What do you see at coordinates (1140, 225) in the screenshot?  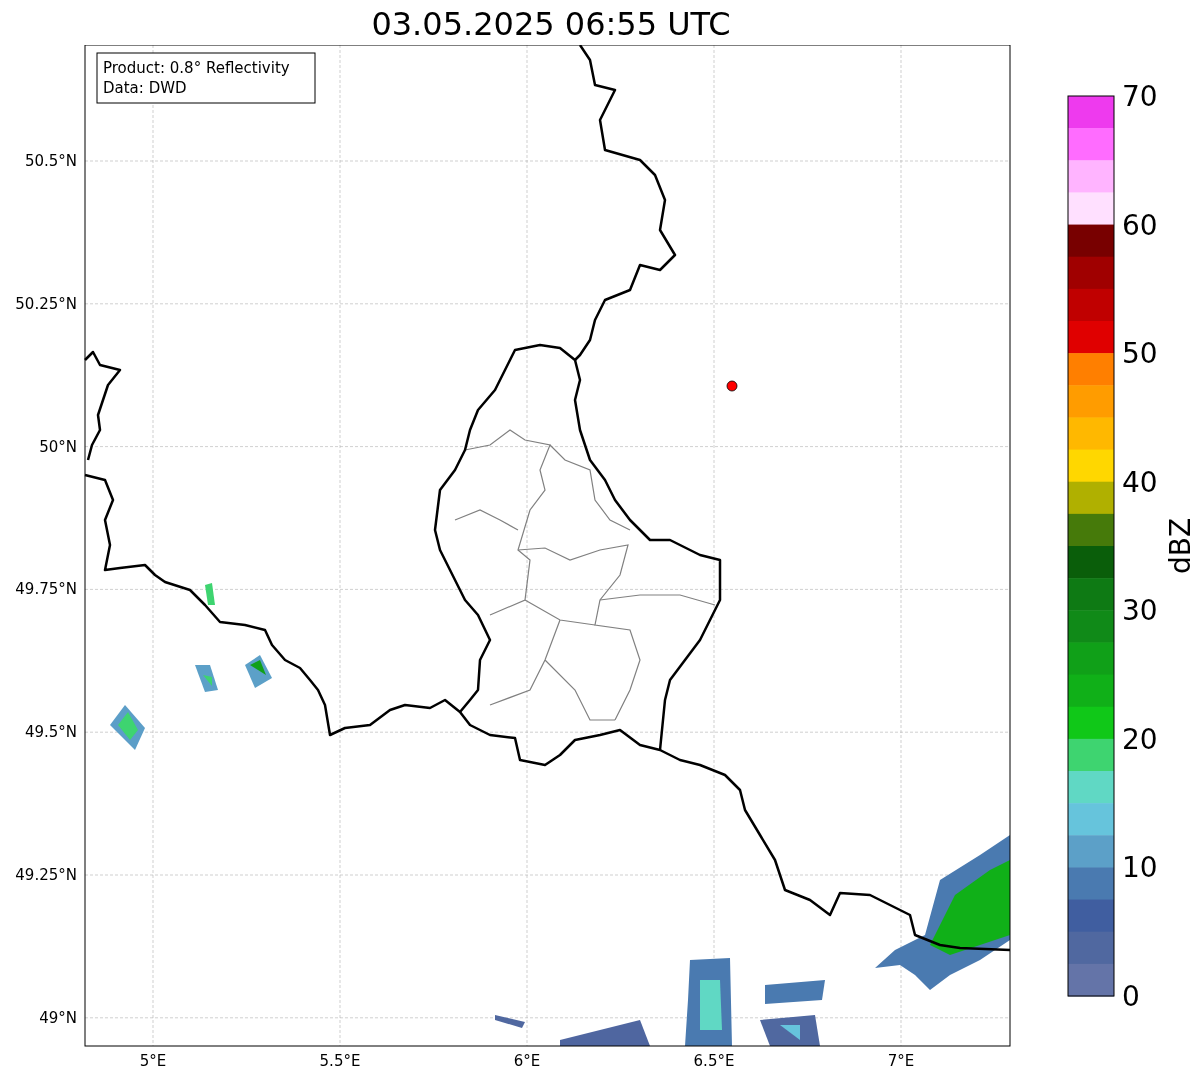 I see `colorbar-tick-label: 60` at bounding box center [1140, 225].